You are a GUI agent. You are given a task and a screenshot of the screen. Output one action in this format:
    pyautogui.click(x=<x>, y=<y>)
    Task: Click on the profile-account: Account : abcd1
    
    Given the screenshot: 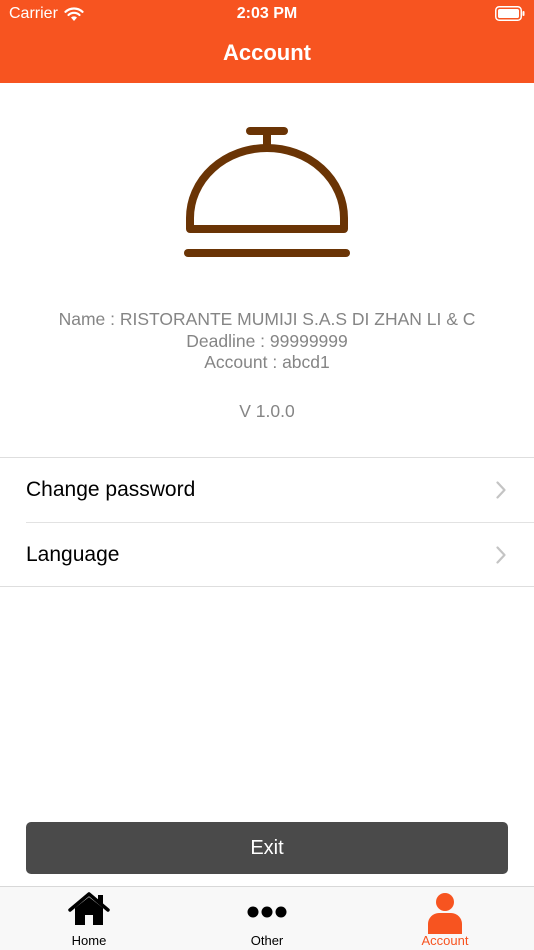 What is the action you would take?
    pyautogui.click(x=267, y=362)
    